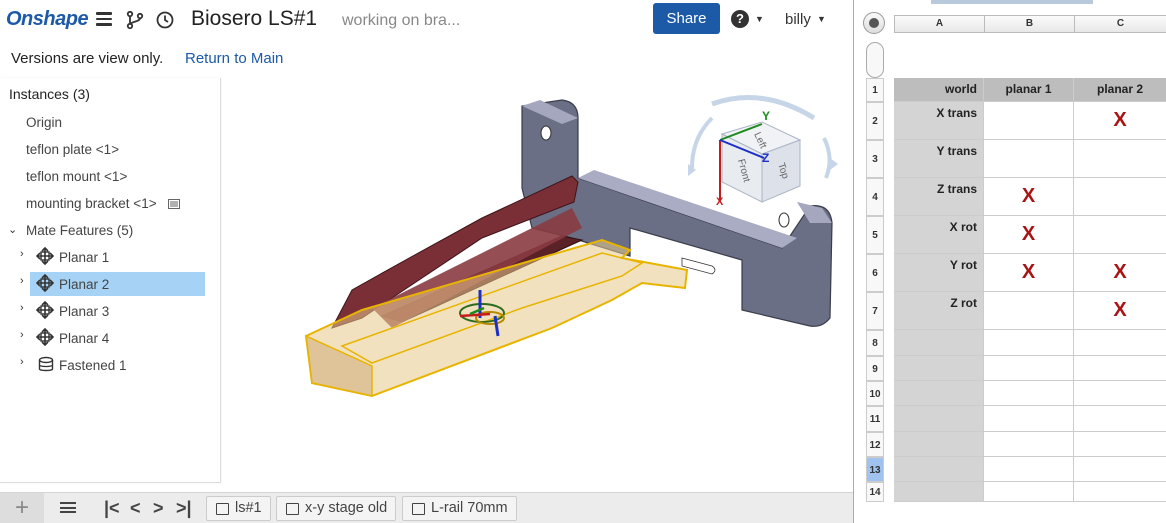 The image size is (1166, 523). I want to click on cell-a4: Z trans, so click(939, 197).